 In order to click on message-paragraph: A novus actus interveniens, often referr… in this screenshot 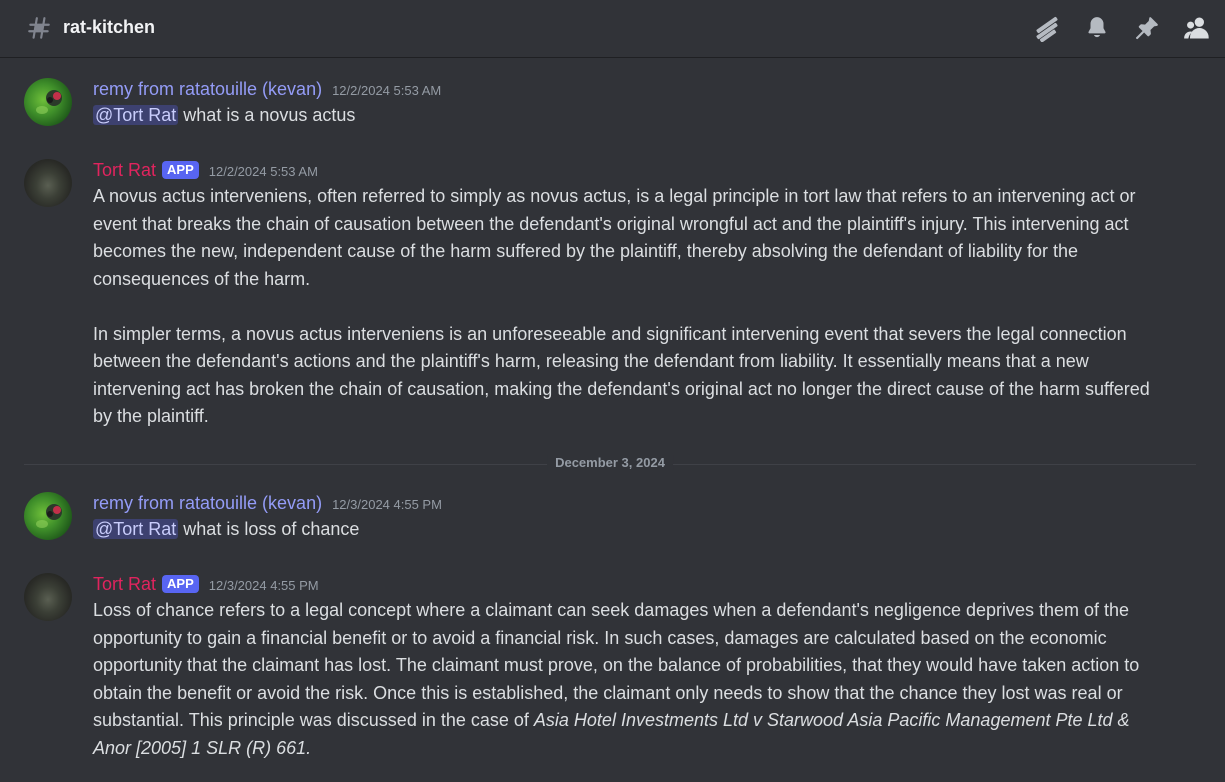, I will do `click(614, 237)`.